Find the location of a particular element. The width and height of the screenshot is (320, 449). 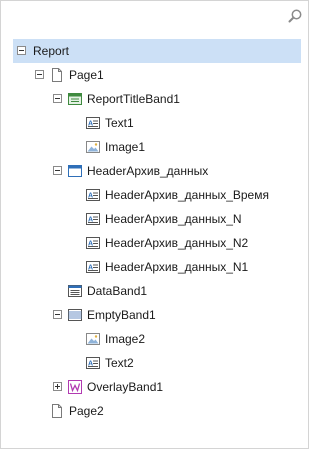

node-label: Report is located at coordinates (51, 51).